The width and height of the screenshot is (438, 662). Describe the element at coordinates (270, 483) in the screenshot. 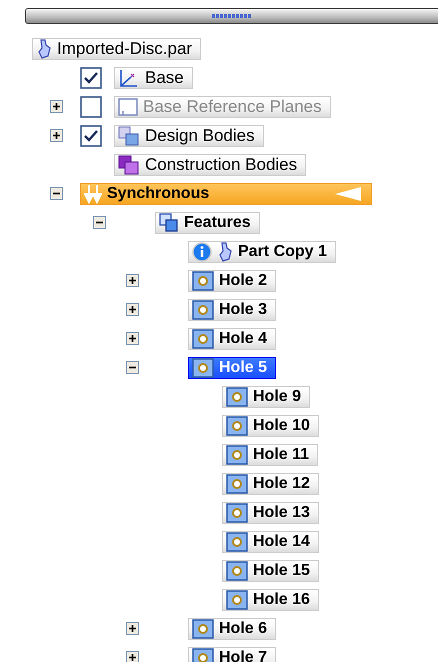

I see `tree-item: Hole 12` at that location.